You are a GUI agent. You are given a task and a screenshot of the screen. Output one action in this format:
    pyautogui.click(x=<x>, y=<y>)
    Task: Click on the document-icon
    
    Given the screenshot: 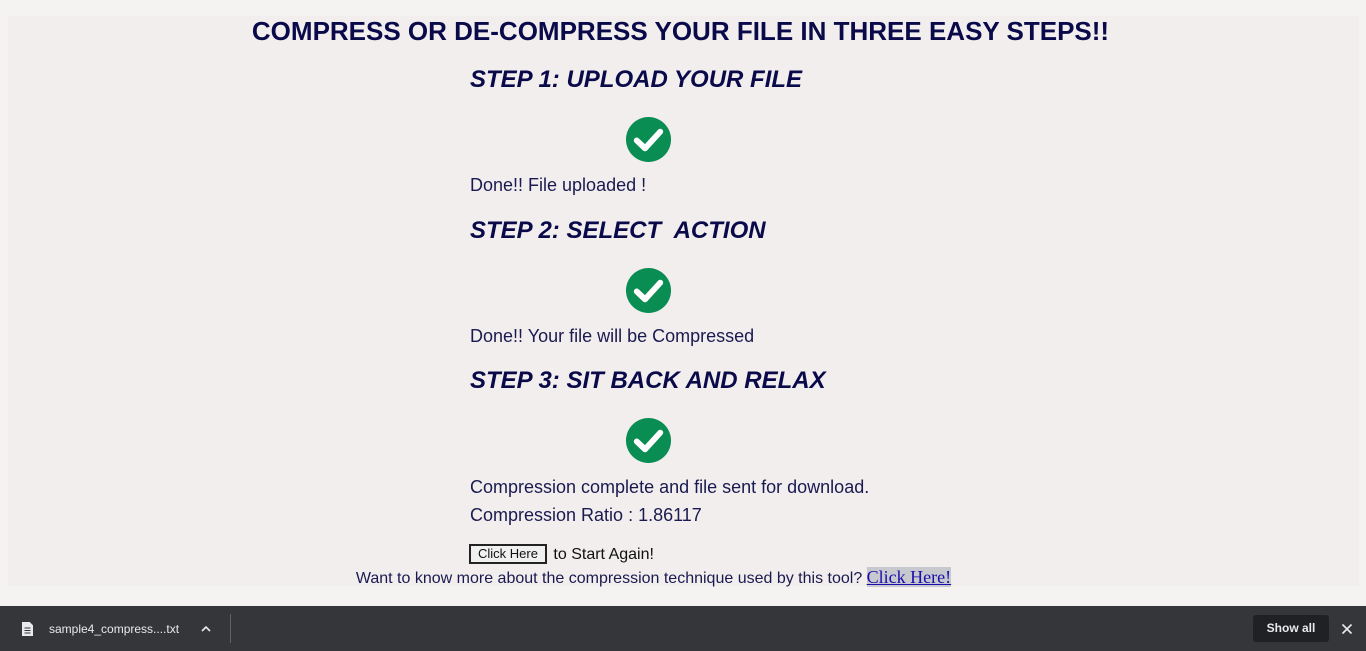 What is the action you would take?
    pyautogui.click(x=27, y=629)
    